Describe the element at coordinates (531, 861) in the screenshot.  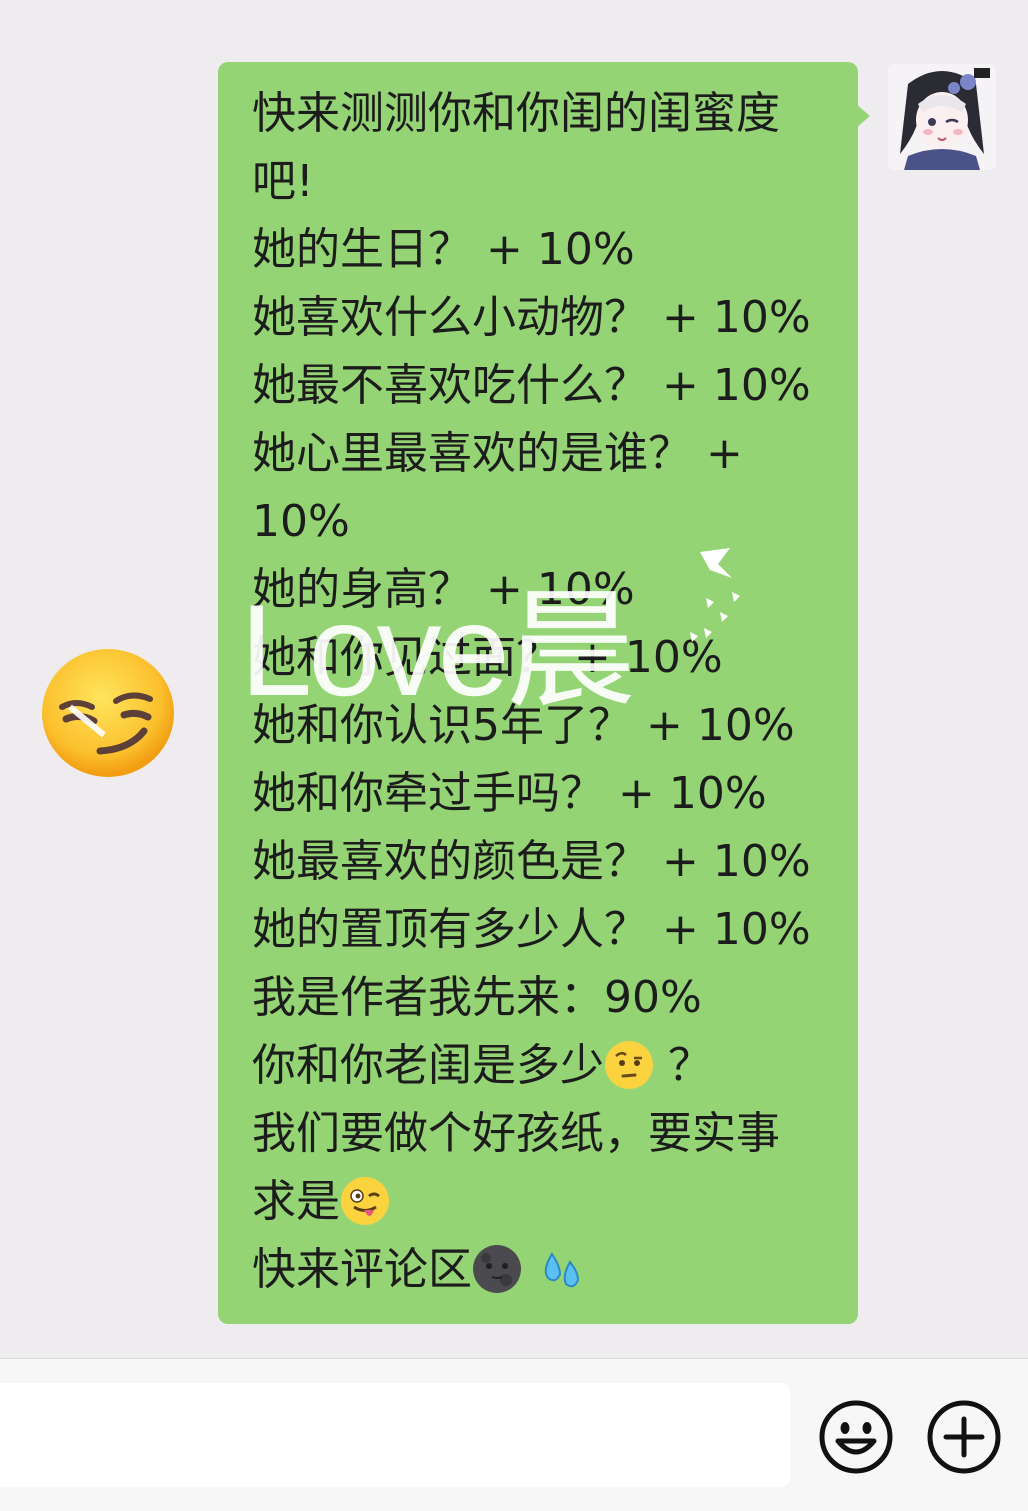
I see `message-line: 她最喜欢的颜色是？ + 10%` at that location.